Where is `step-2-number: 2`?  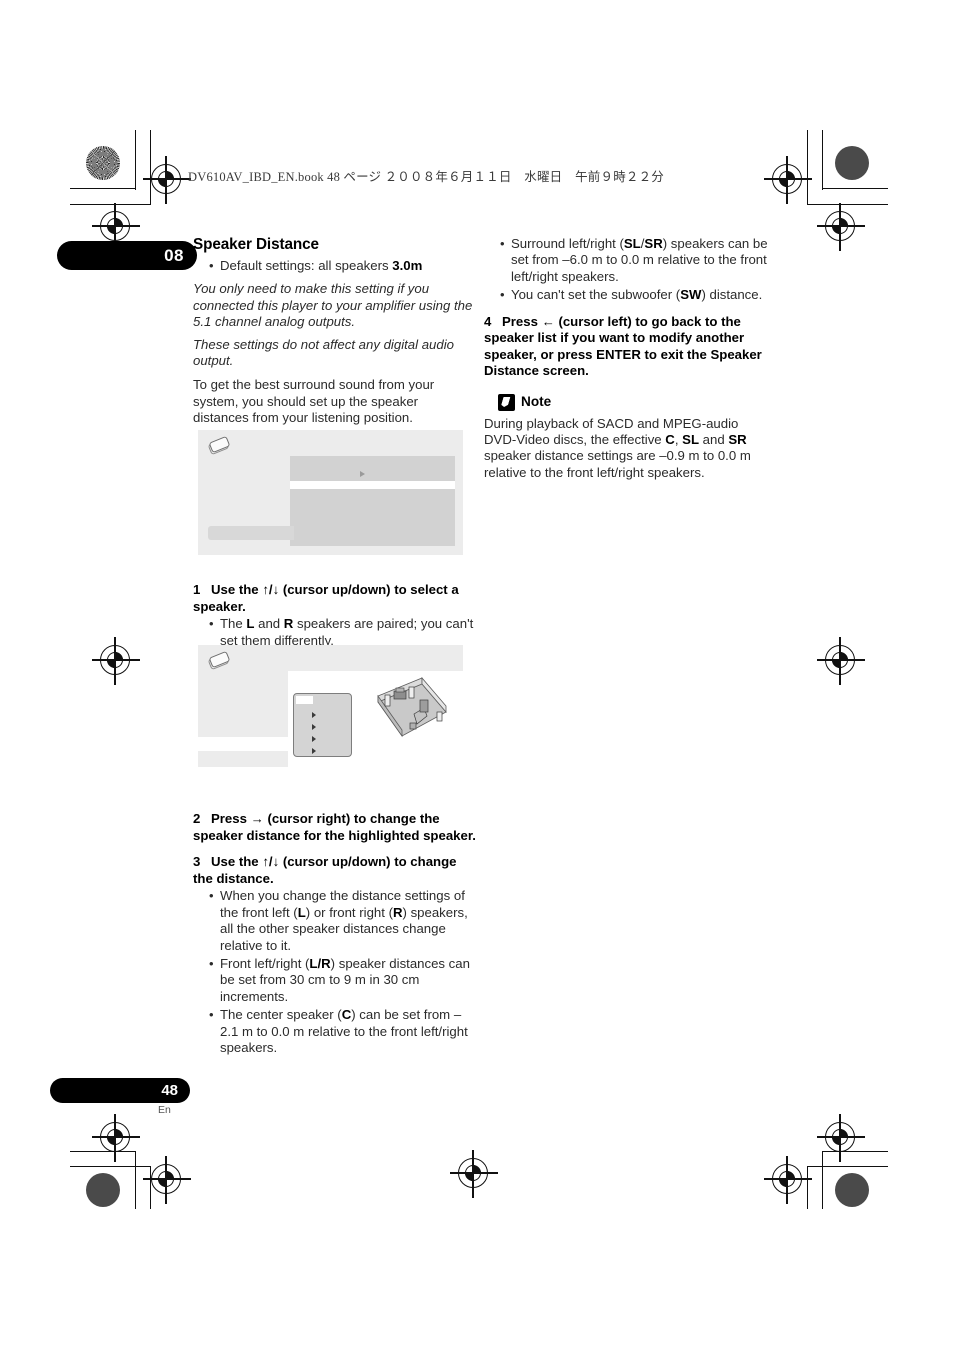
step-2-number: 2 is located at coordinates (197, 819).